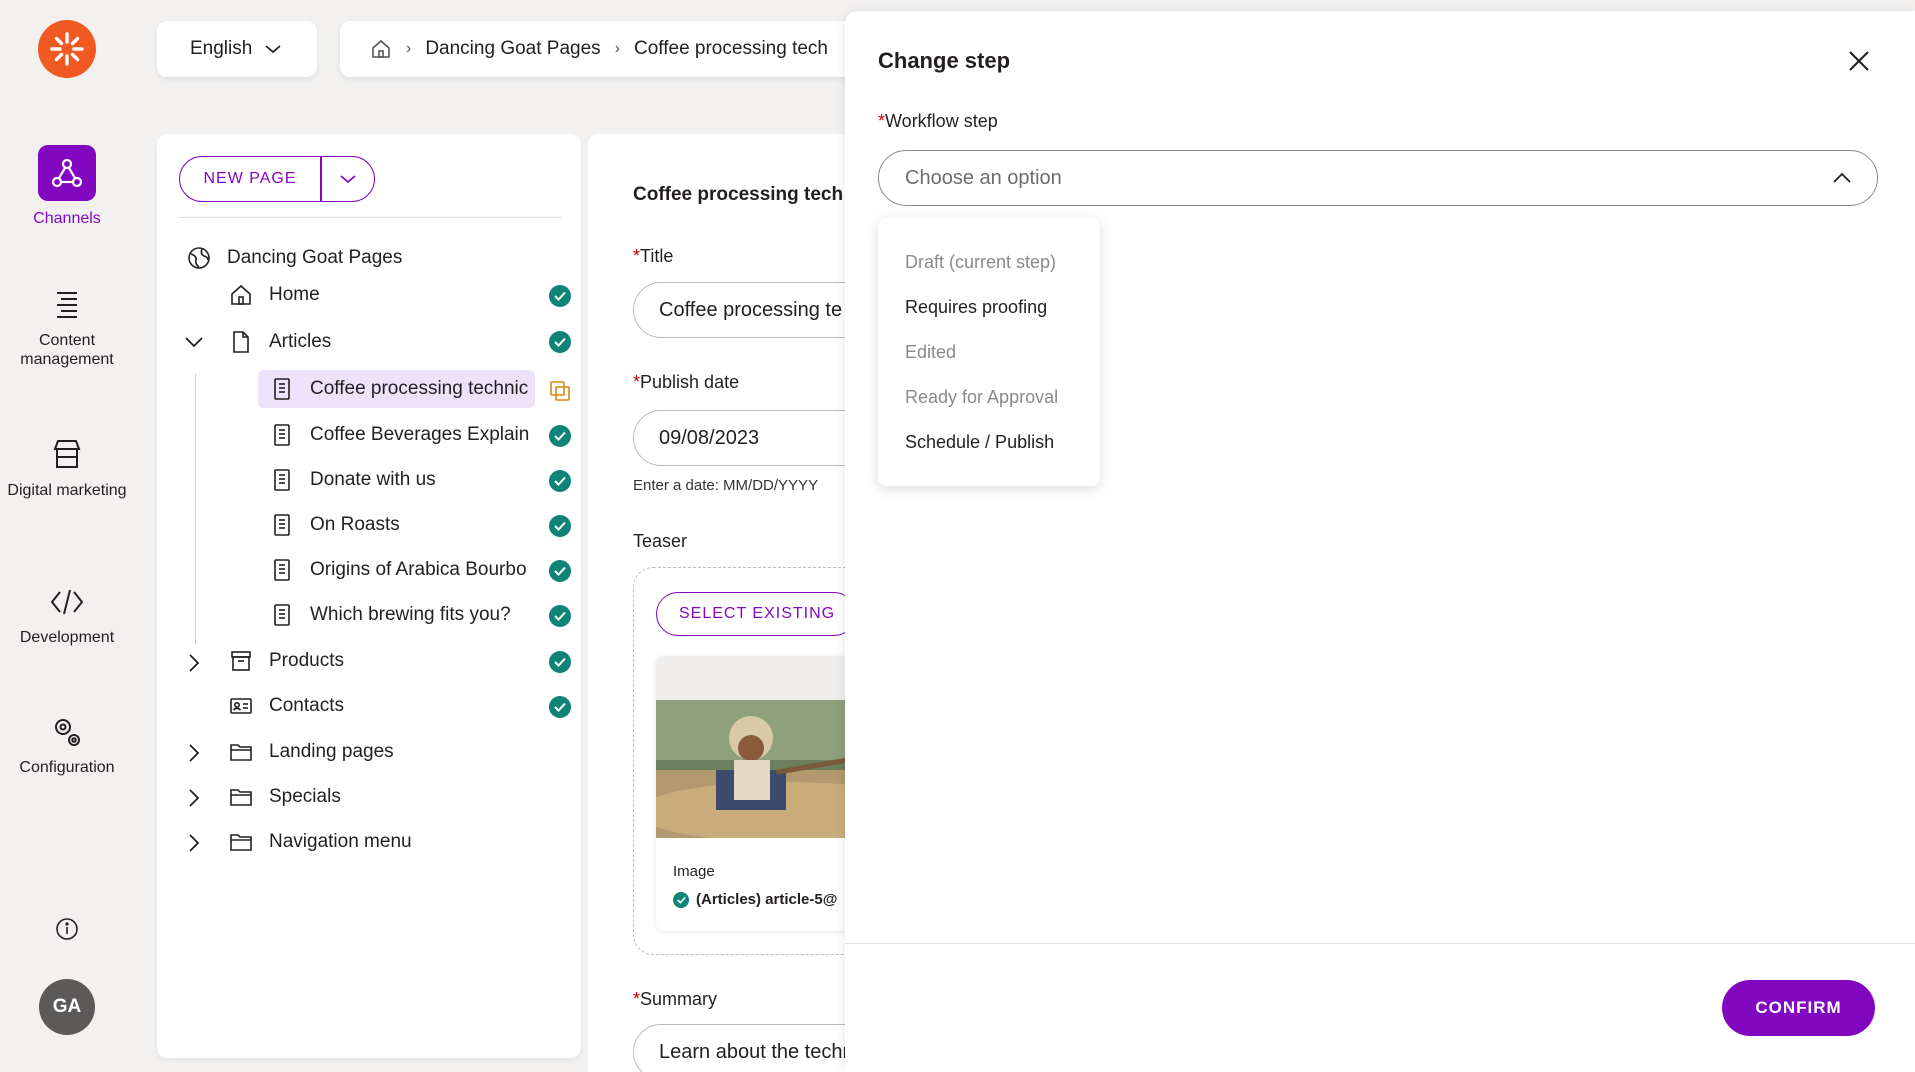  I want to click on channels-icon, so click(67, 173).